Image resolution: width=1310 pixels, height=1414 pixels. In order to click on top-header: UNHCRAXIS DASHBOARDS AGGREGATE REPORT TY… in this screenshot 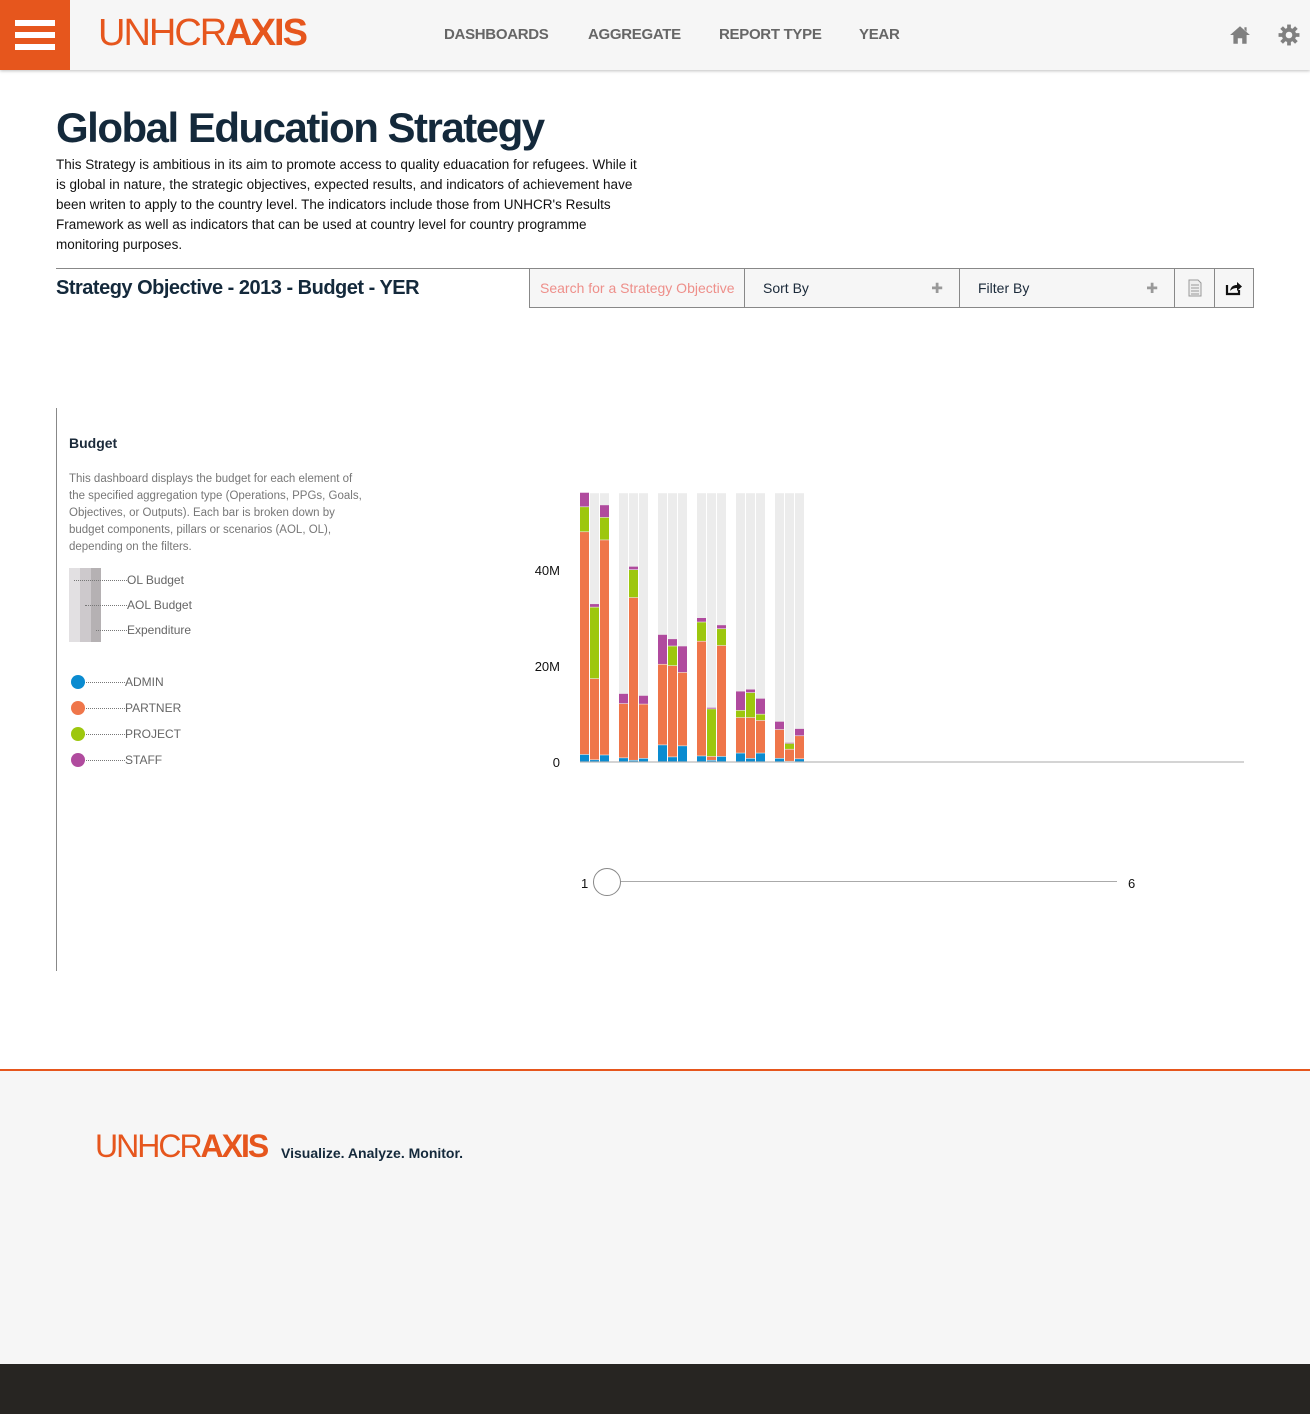, I will do `click(655, 35)`.